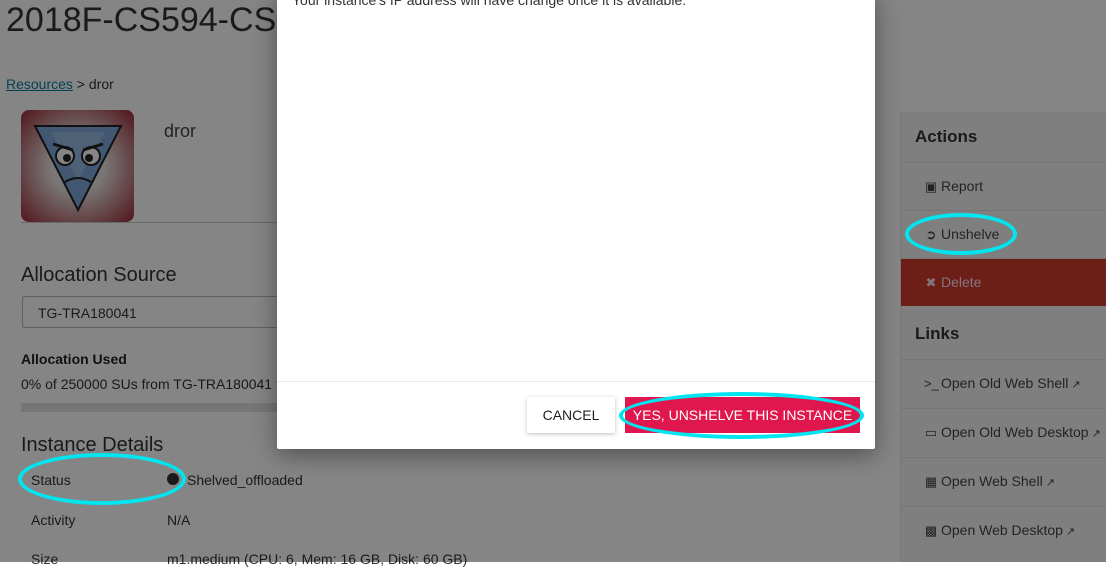 The image size is (1106, 567). I want to click on confirm-unshelve-button: YES, UNSHELVE THIS INSTANCE, so click(742, 415).